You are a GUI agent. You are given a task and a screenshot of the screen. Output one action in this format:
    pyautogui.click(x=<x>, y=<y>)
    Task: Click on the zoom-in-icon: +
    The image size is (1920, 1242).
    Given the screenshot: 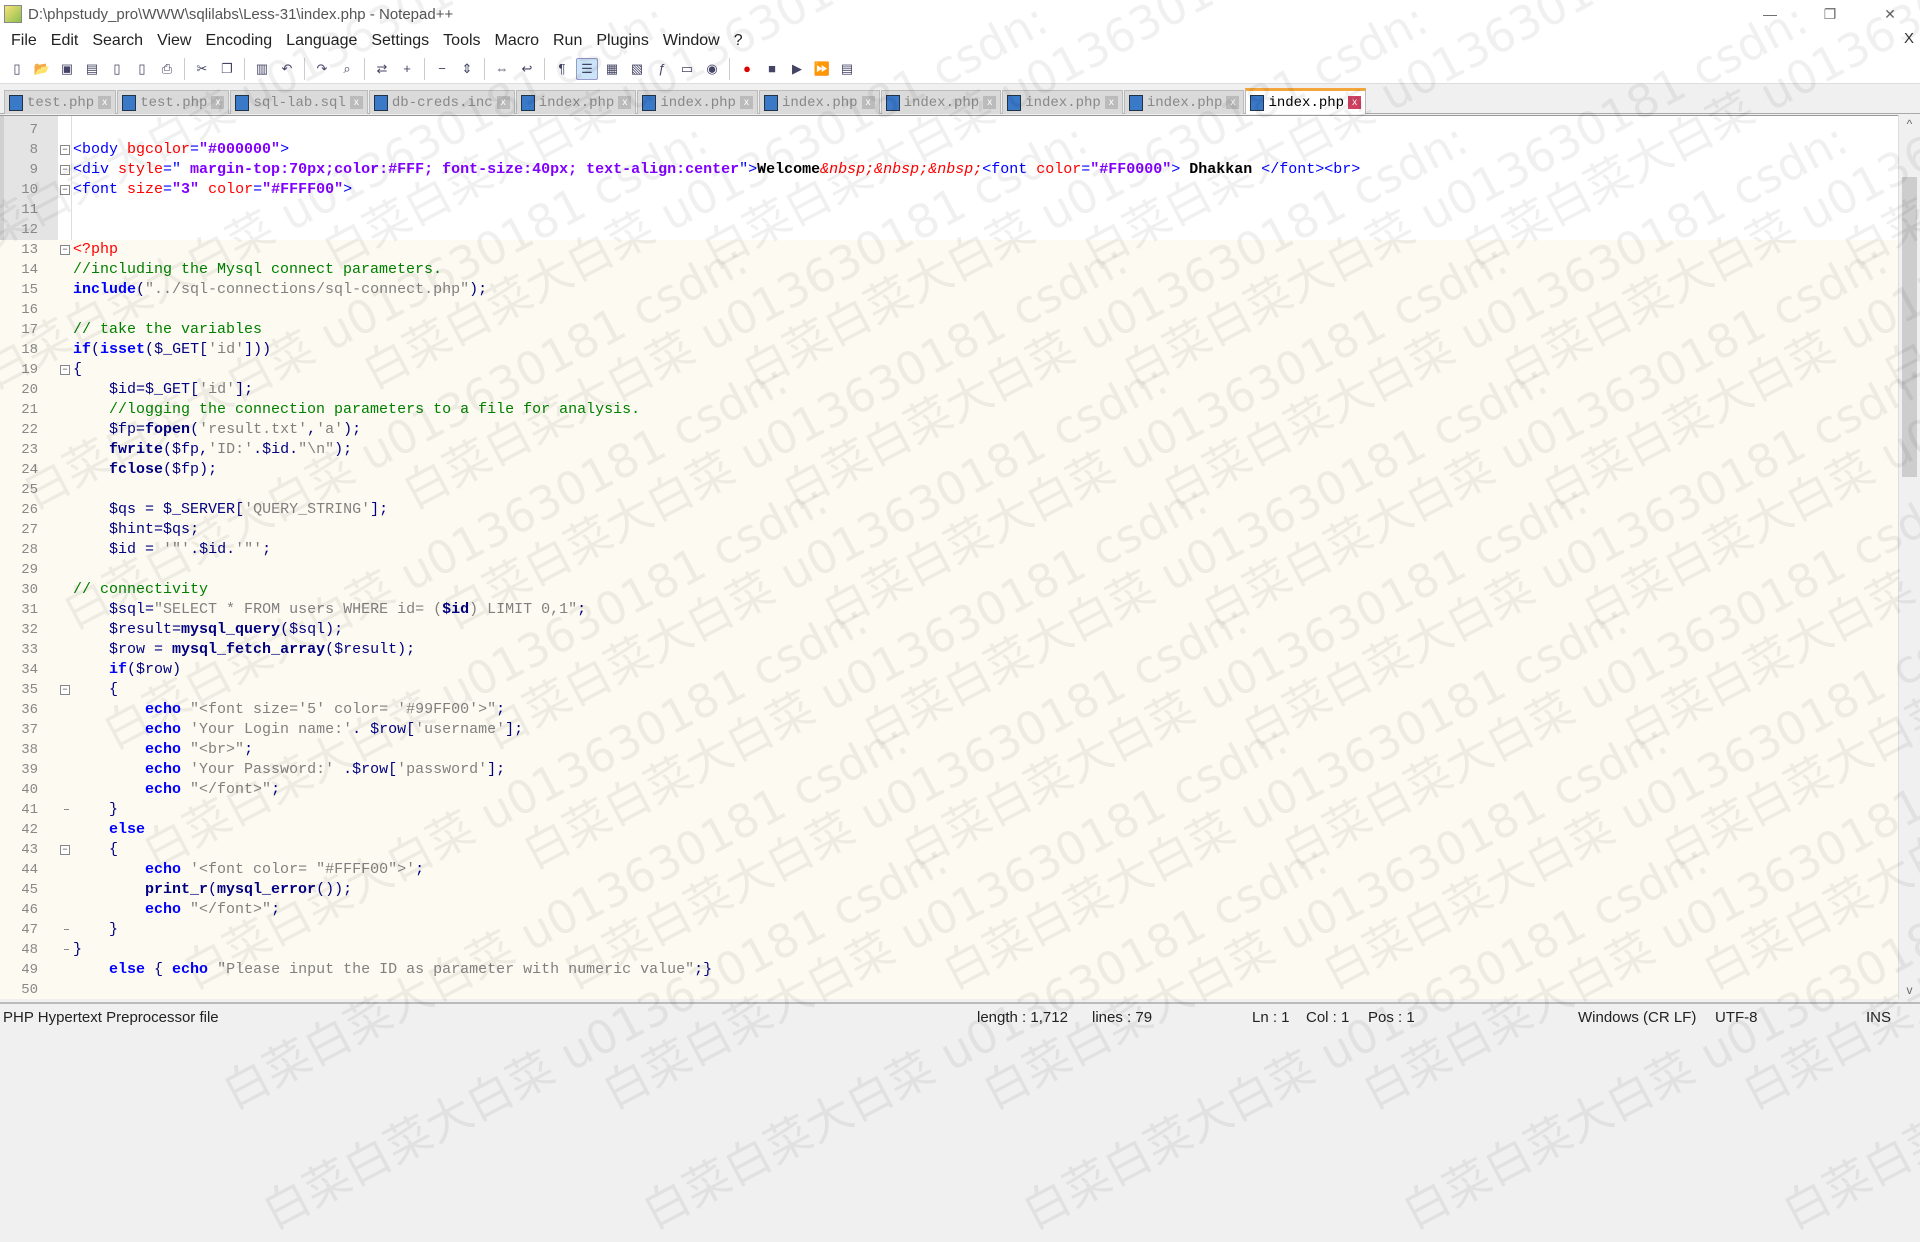 What is the action you would take?
    pyautogui.click(x=407, y=69)
    